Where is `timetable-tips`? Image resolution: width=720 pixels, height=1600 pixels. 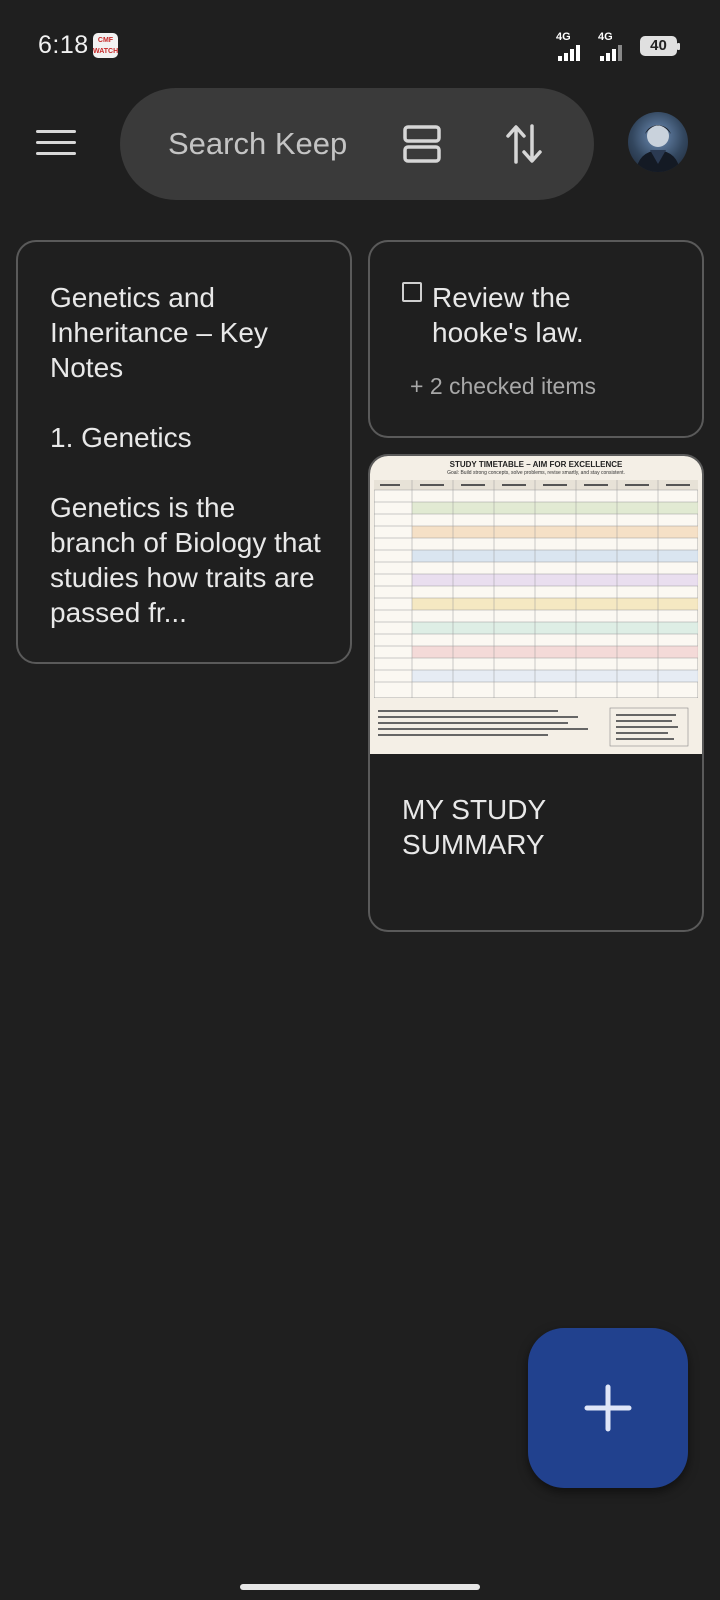
timetable-tips is located at coordinates (536, 727).